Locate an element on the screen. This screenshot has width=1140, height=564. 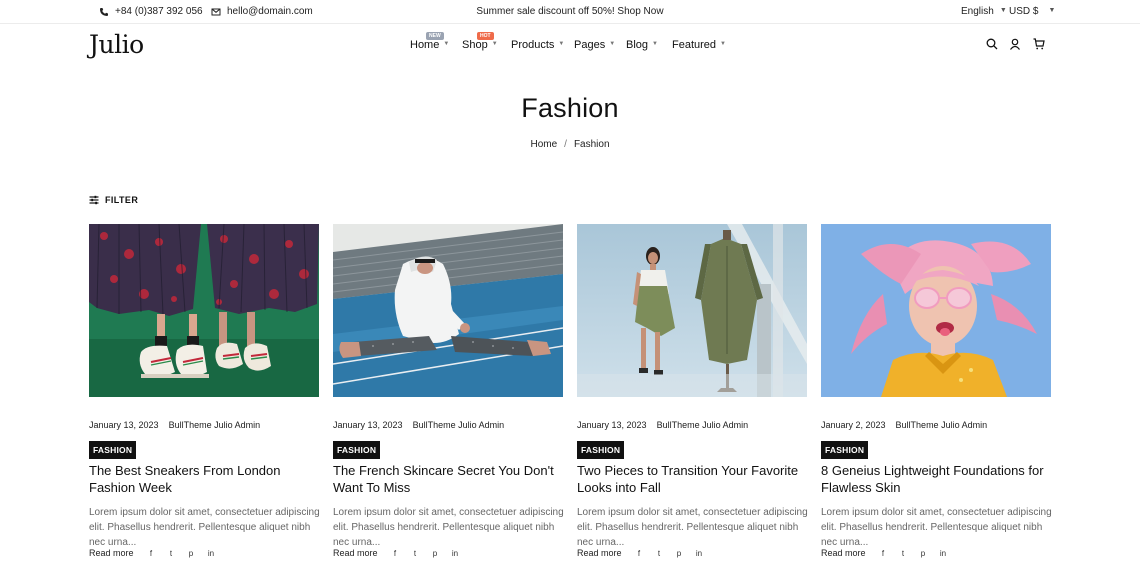
language-value: English is located at coordinates (977, 11).